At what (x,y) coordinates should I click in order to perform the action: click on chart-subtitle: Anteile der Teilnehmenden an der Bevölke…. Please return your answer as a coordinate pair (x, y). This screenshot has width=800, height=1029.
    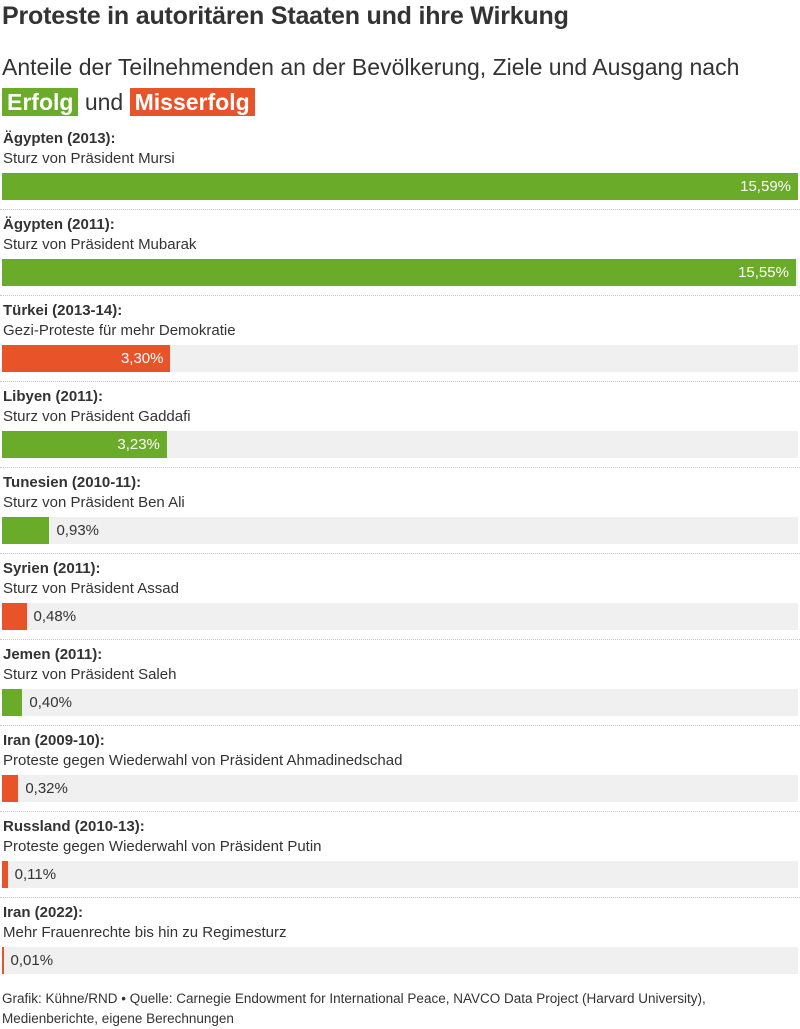
    Looking at the image, I should click on (400, 85).